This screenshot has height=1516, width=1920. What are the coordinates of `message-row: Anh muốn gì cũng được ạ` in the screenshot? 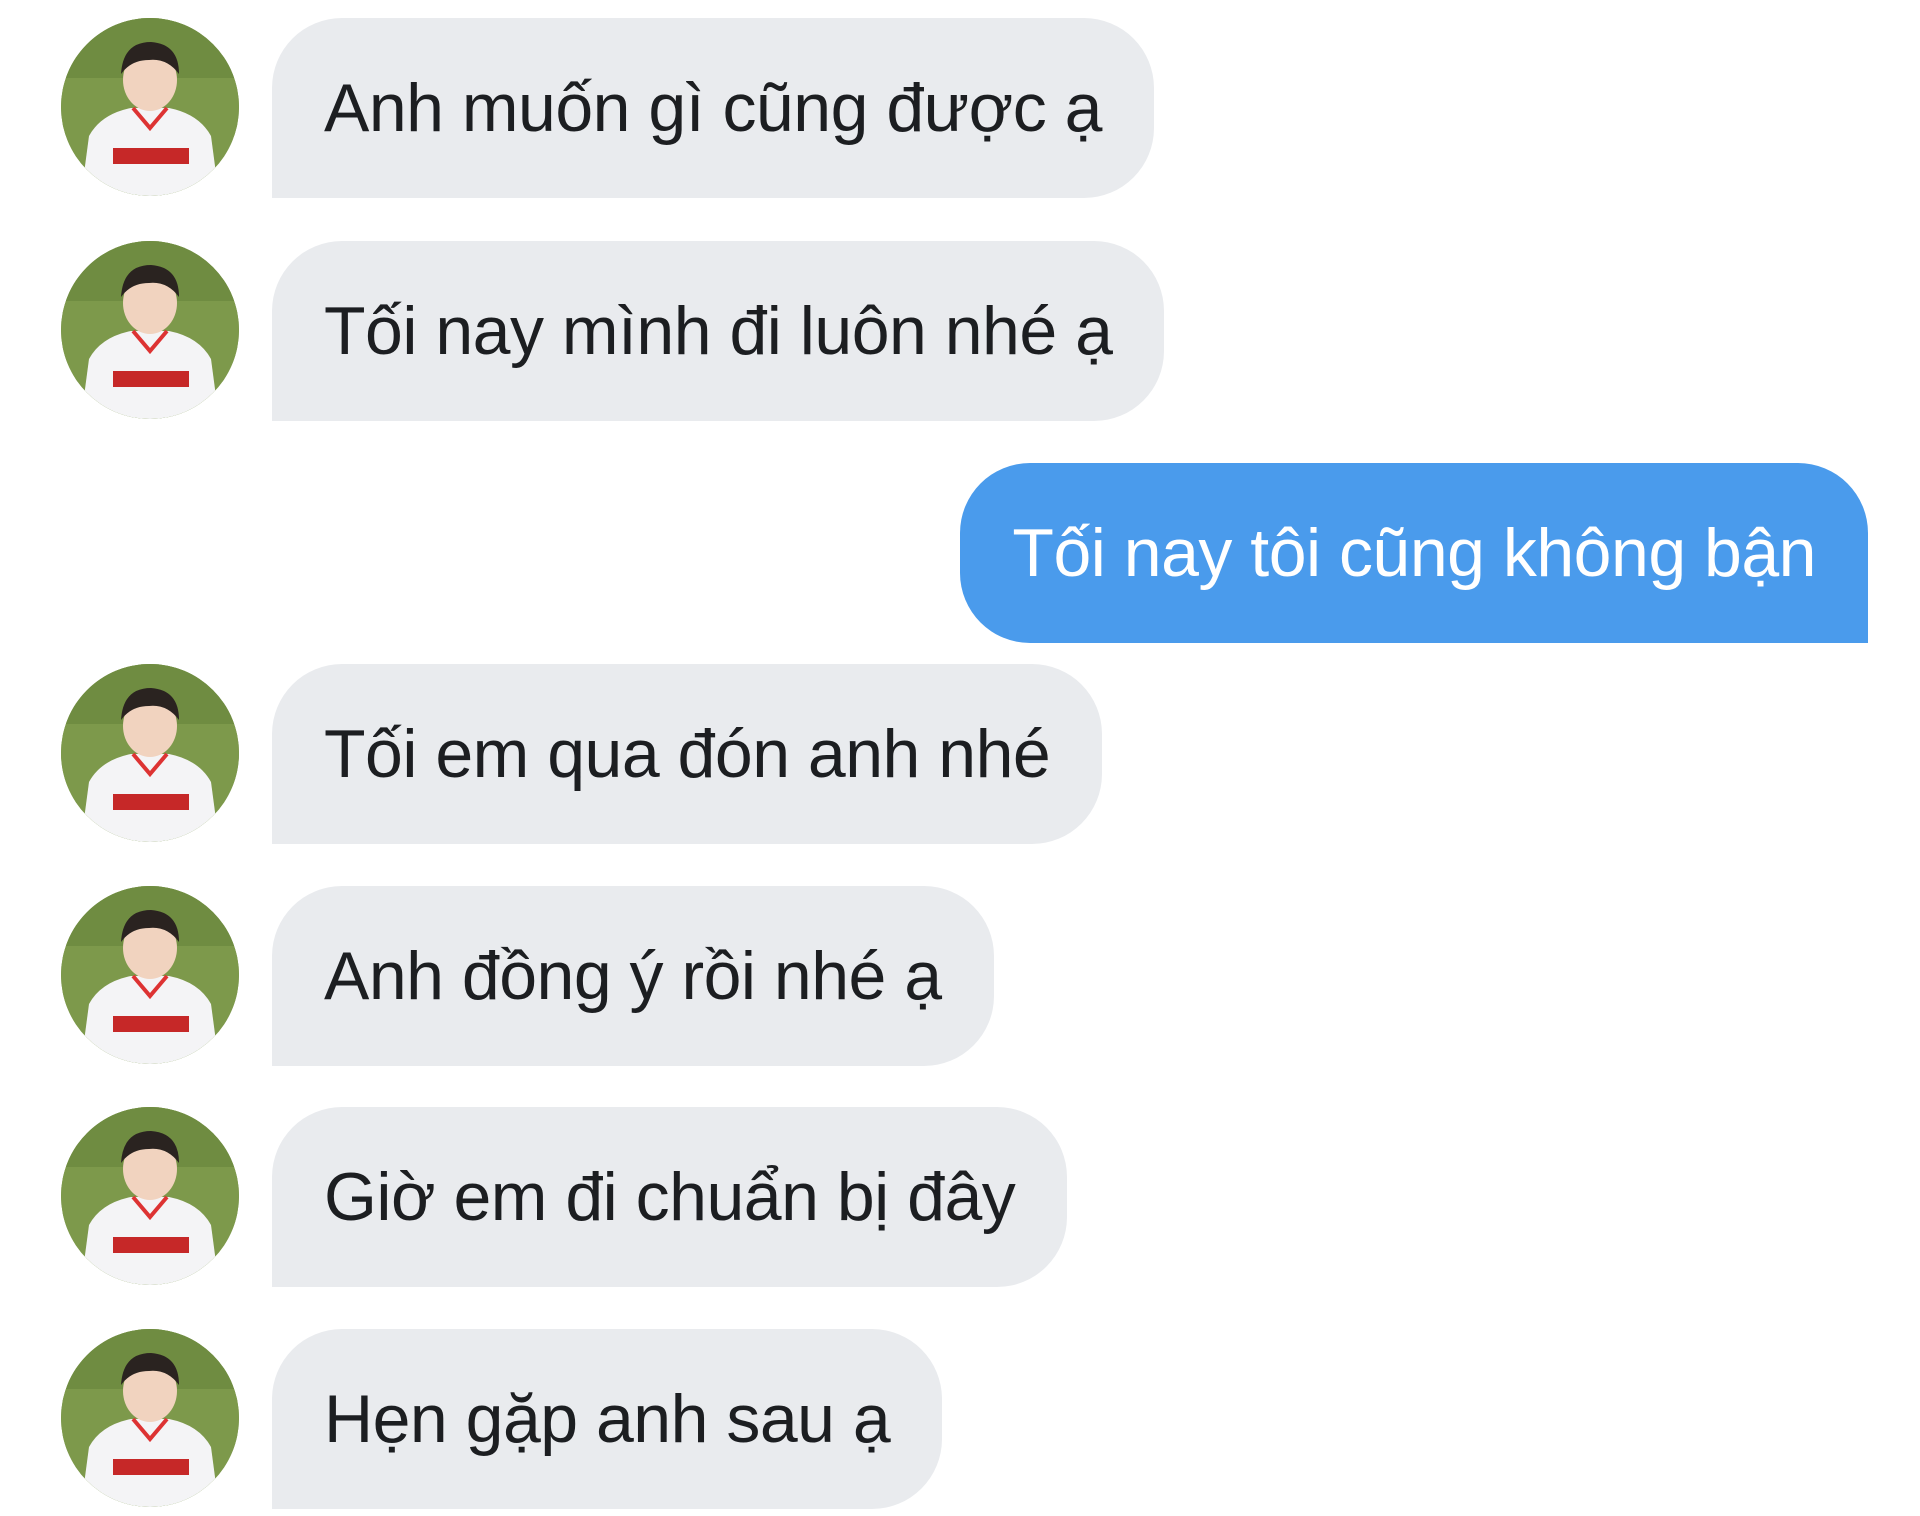 It's located at (960, 108).